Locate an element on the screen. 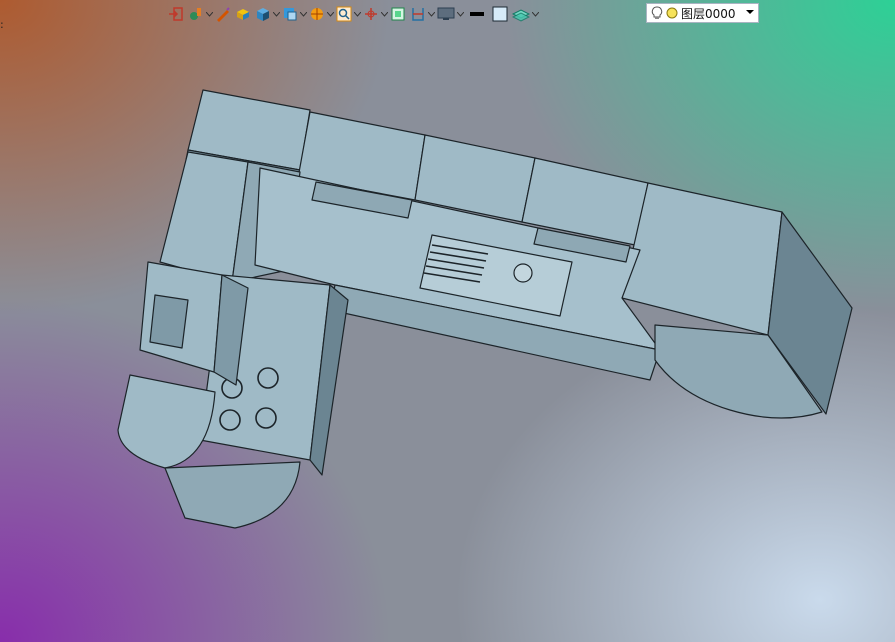 The width and height of the screenshot is (895, 642). lightbulb-icon is located at coordinates (657, 13).